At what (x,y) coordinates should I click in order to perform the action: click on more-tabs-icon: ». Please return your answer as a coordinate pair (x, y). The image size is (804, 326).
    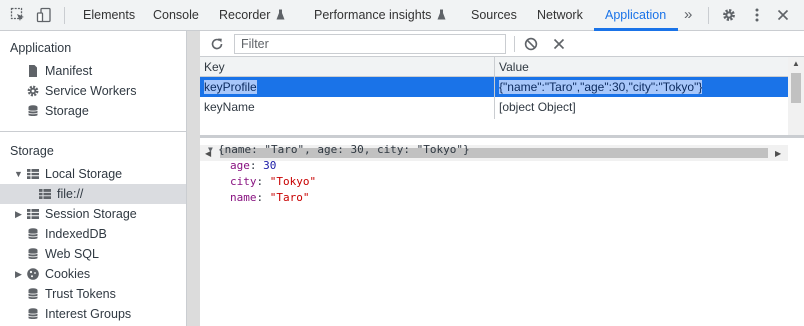
    Looking at the image, I should click on (688, 15).